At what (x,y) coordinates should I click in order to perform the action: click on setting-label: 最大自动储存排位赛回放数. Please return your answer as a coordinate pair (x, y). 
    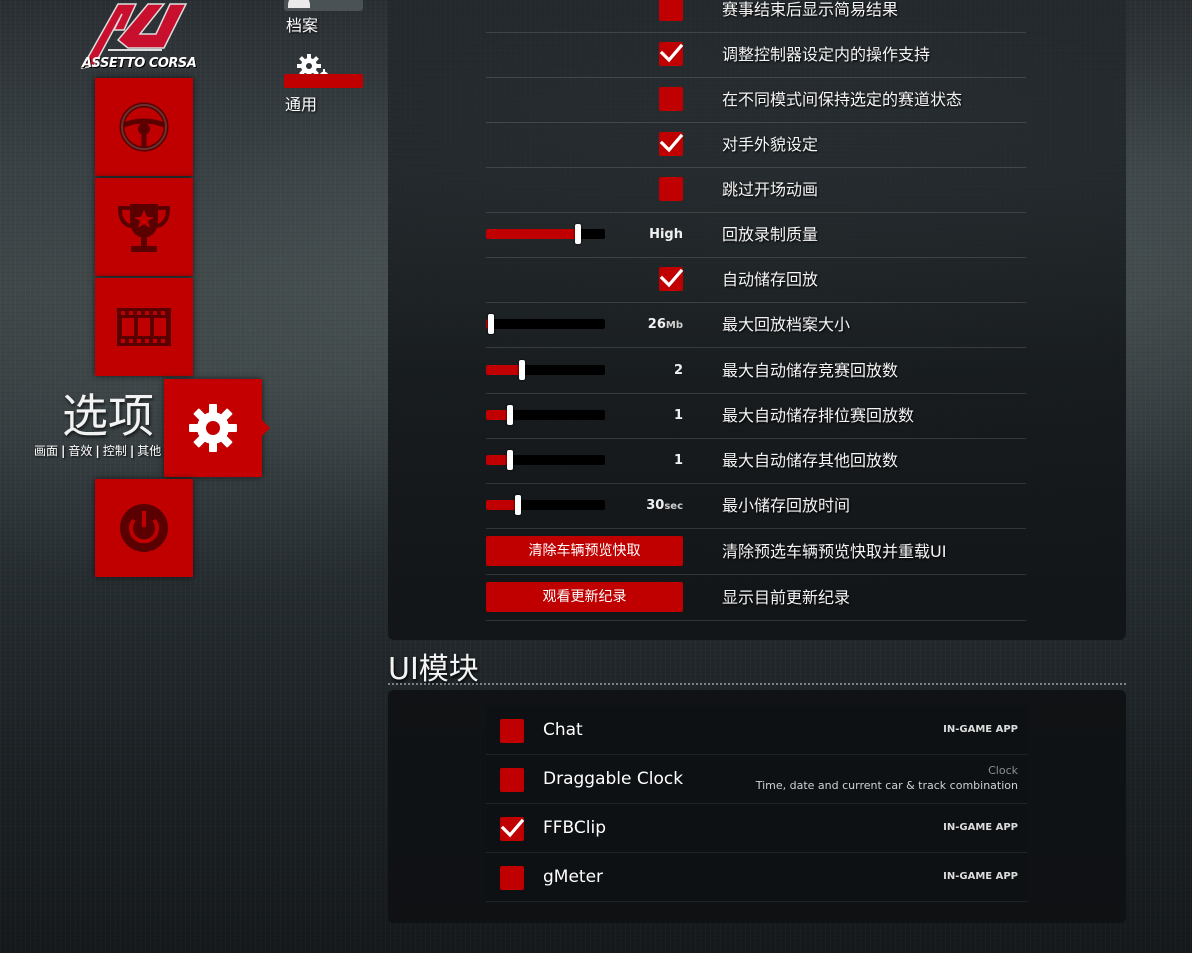
    Looking at the image, I should click on (818, 415).